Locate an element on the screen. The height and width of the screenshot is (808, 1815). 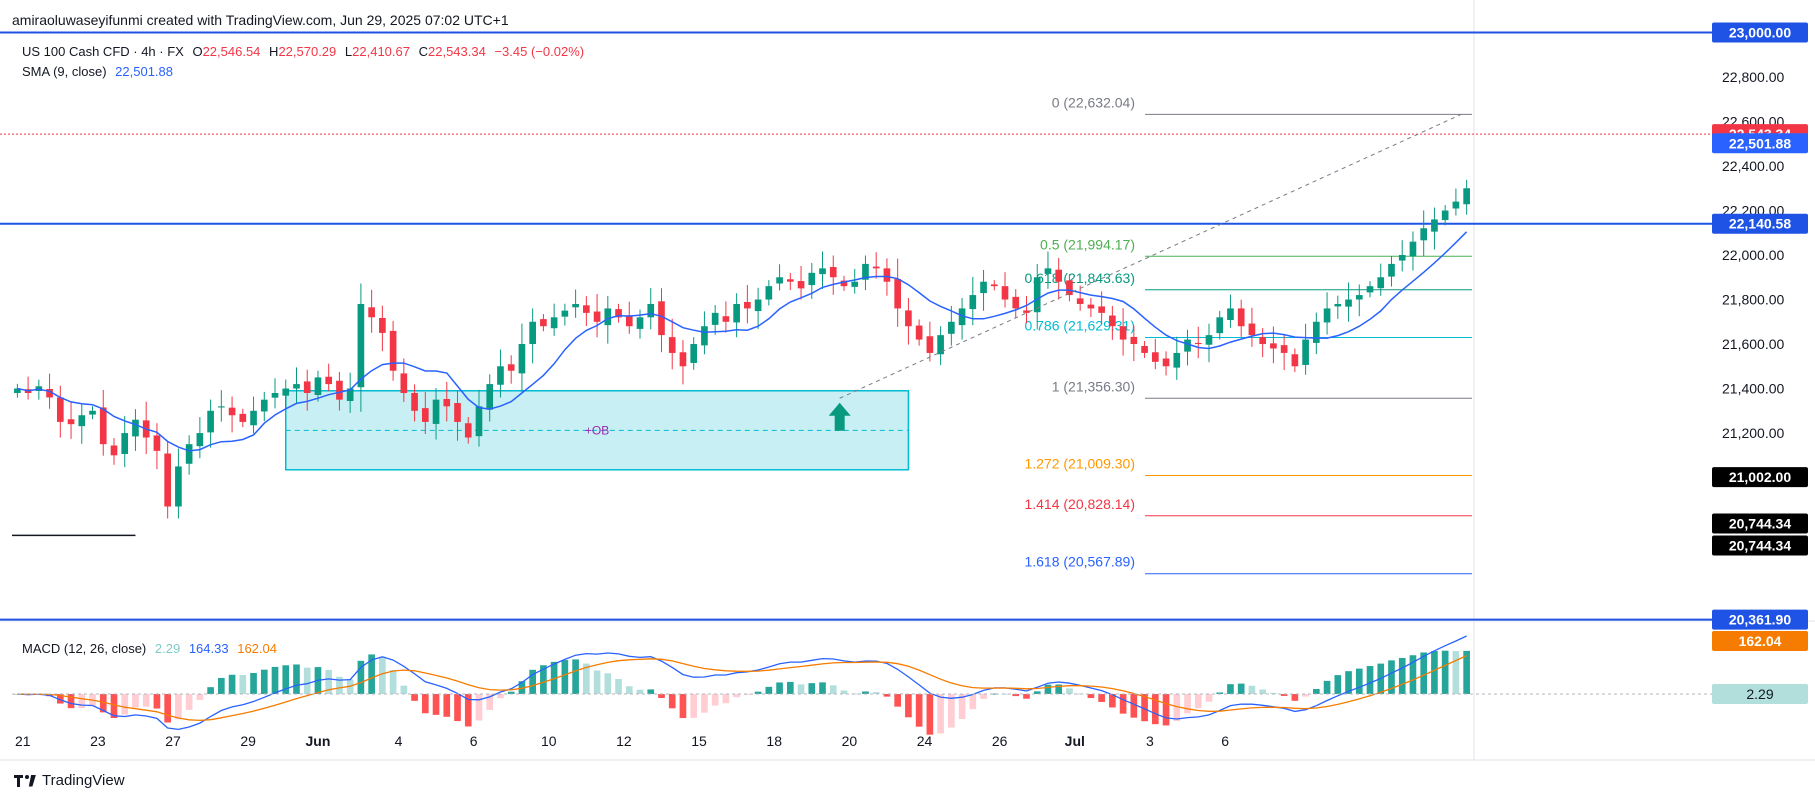
fib-level-label: 1.414 (20,828.14) is located at coordinates (1079, 504).